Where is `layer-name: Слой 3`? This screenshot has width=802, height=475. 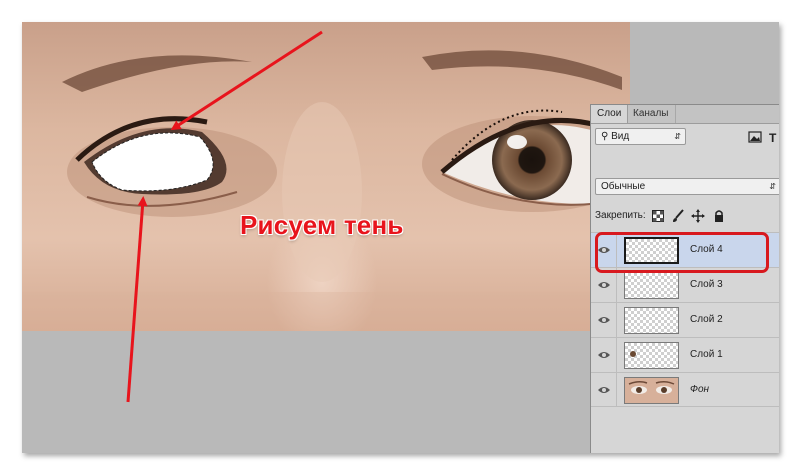
layer-name: Слой 3 is located at coordinates (706, 284).